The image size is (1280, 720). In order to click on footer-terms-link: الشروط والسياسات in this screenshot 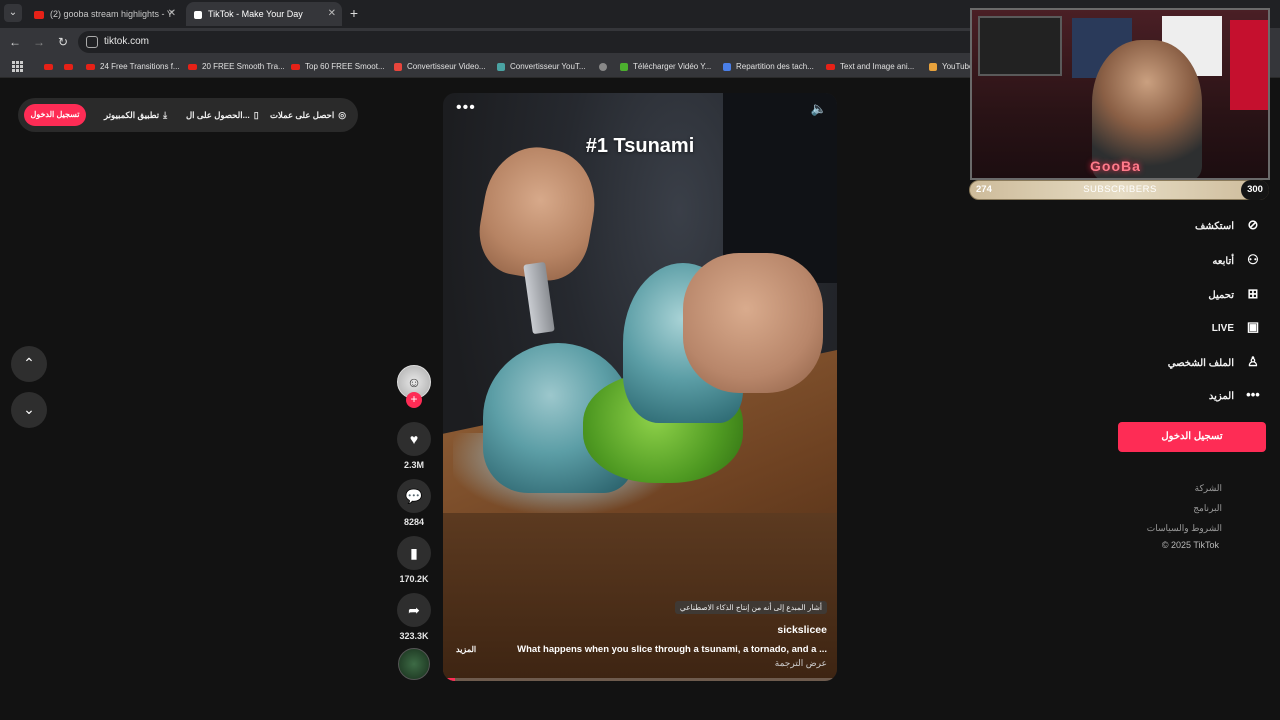, I will do `click(1184, 528)`.